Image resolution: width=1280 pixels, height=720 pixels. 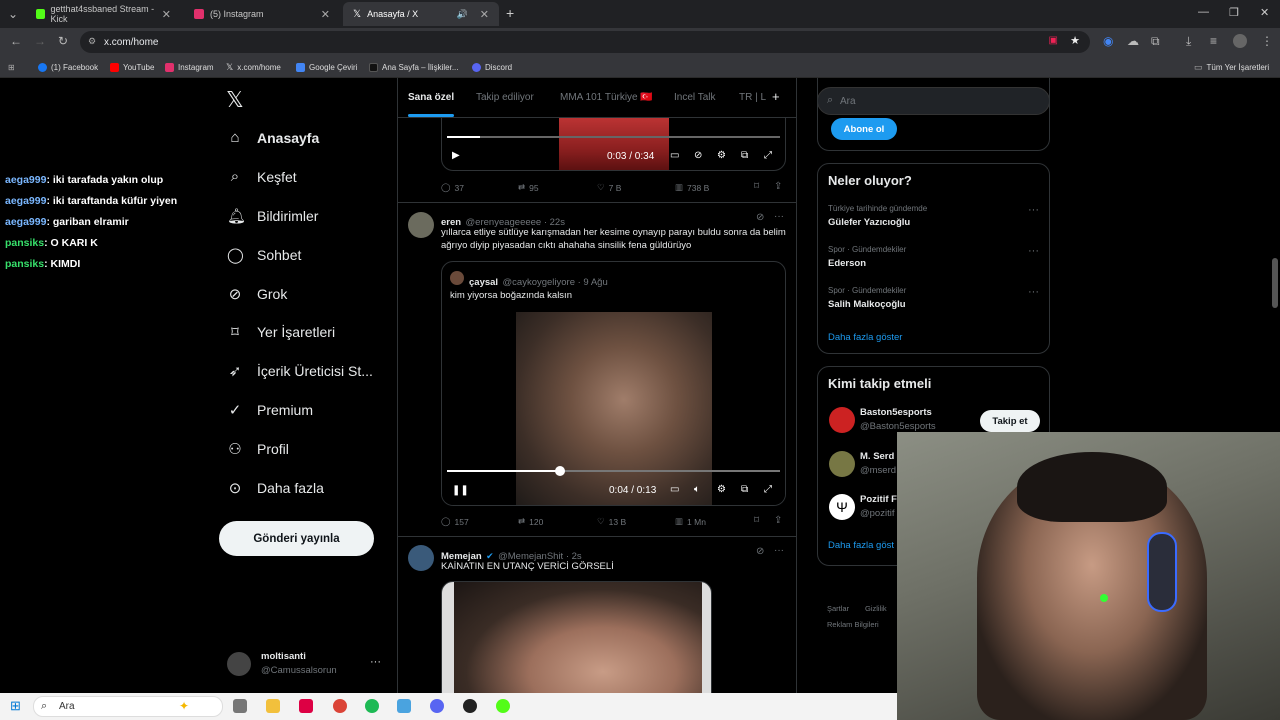 I want to click on bookmark-facebook: (1) Facebook, so click(x=68, y=67).